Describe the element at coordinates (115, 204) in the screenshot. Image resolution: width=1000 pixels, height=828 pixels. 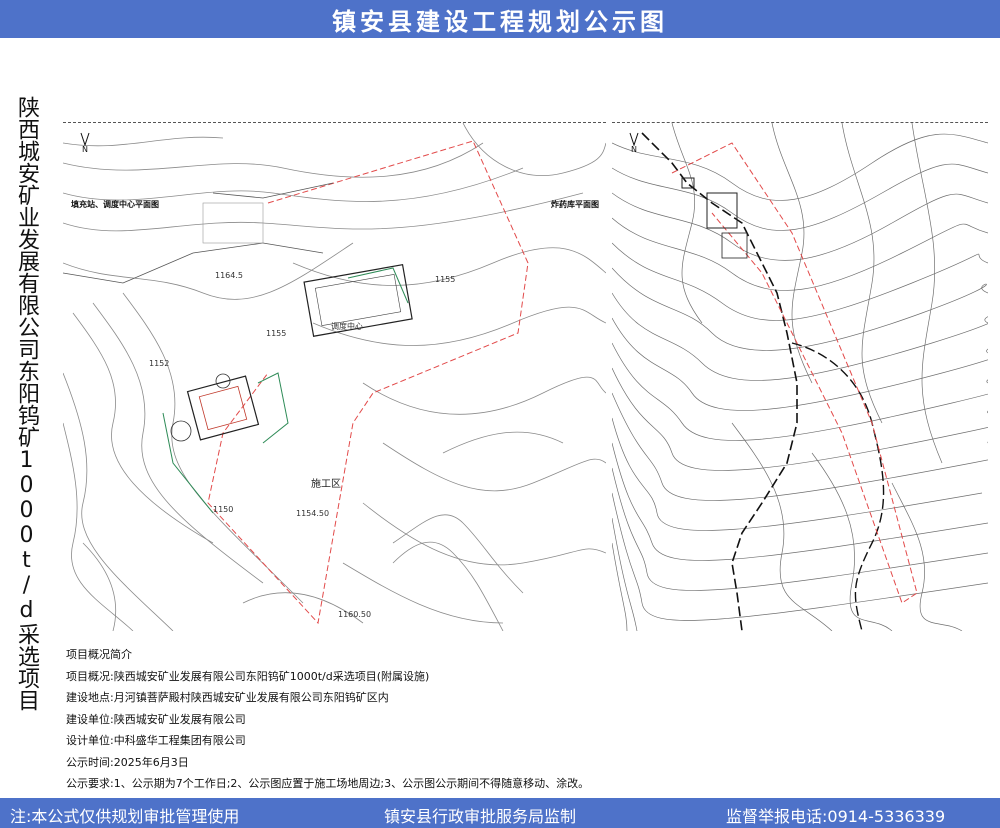
I see `plan-label-filling-station: 填充站、调度中心平面图` at that location.